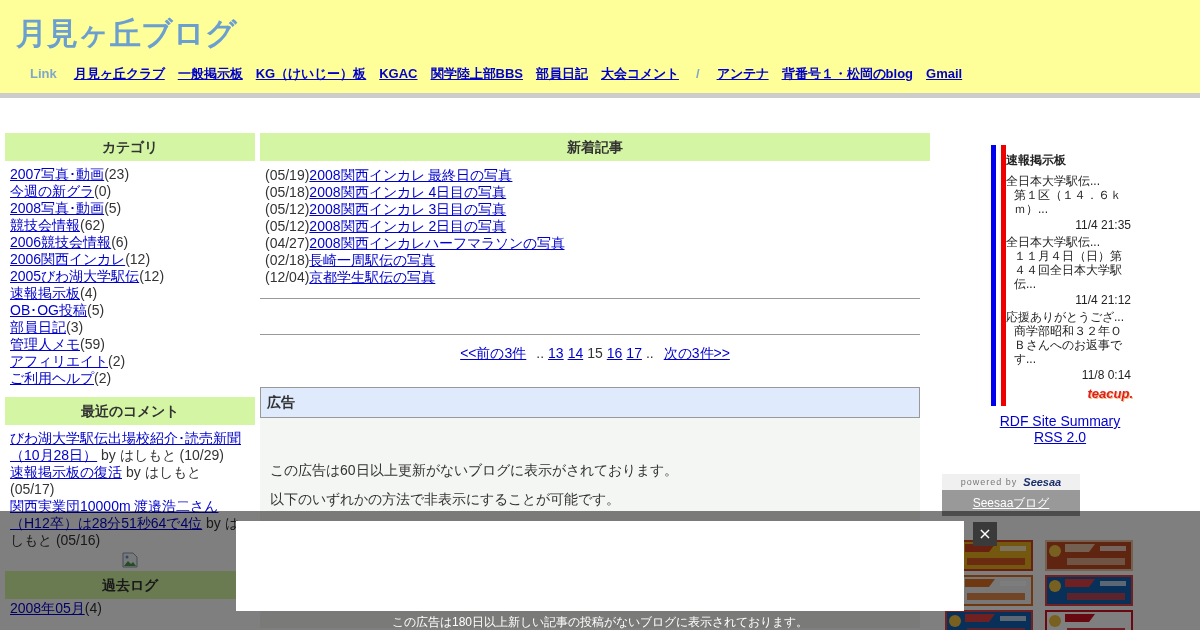  I want to click on post-date: (05/19), so click(287, 175).